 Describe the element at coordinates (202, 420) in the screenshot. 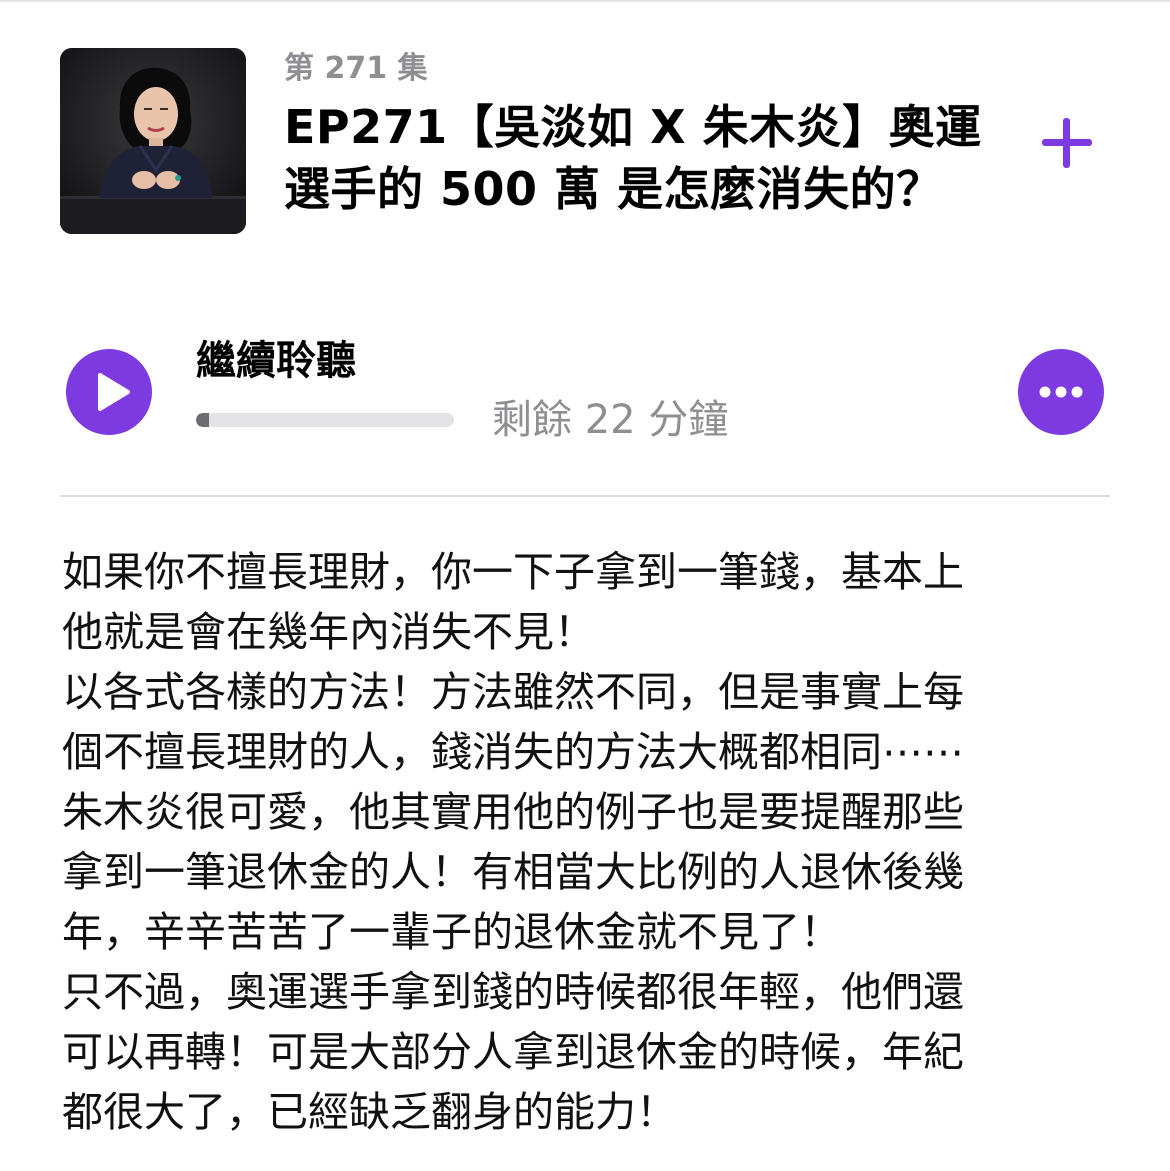

I see `playback-progress-fill` at that location.